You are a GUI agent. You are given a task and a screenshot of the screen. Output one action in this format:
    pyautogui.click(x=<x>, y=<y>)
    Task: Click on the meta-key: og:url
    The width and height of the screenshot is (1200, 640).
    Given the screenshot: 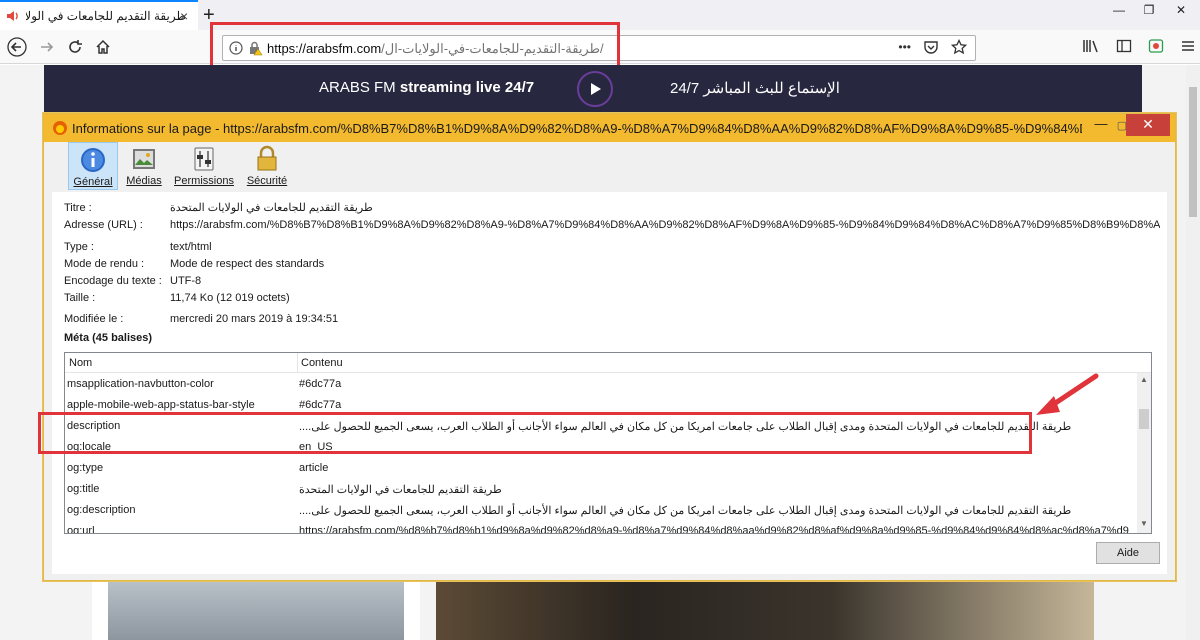 What is the action you would take?
    pyautogui.click(x=81, y=529)
    